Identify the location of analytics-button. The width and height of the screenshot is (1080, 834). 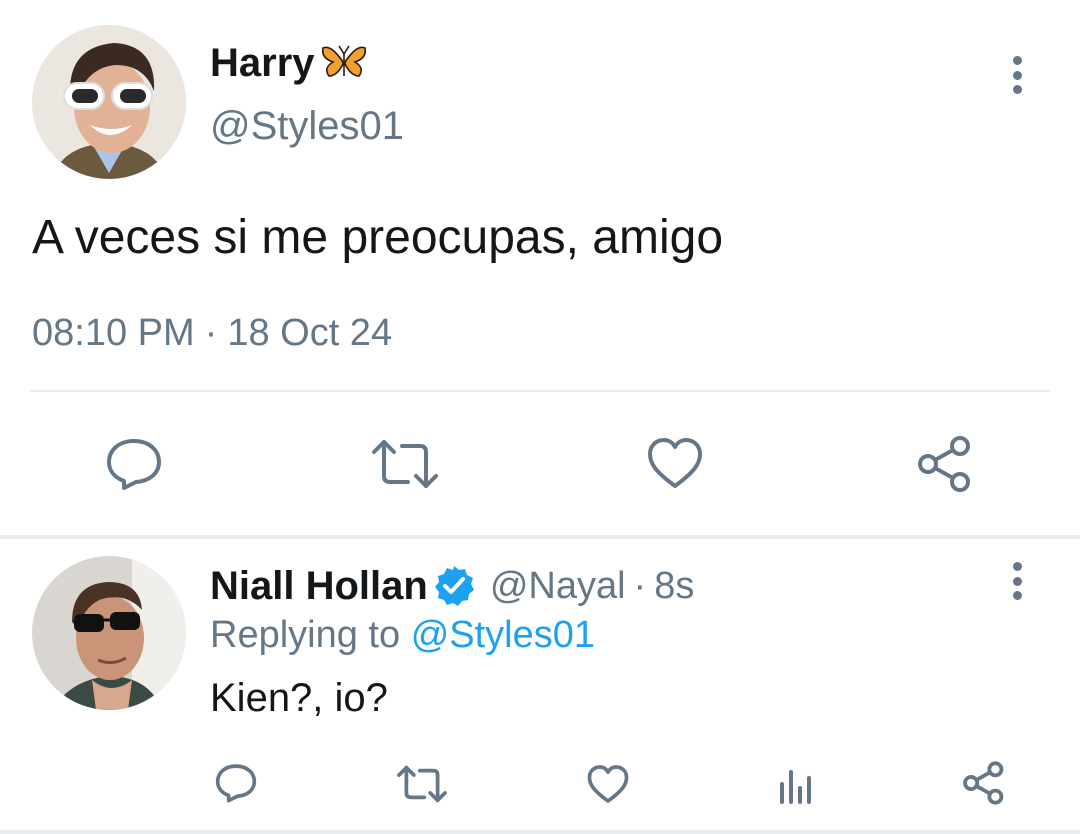
(796, 784).